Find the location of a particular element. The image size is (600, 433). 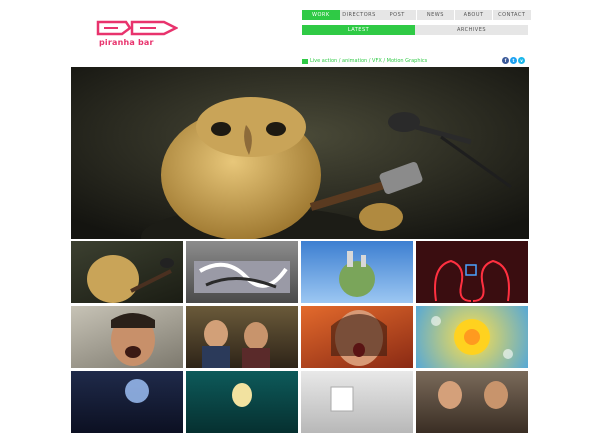

thumbnail-audience is located at coordinates (242, 337).